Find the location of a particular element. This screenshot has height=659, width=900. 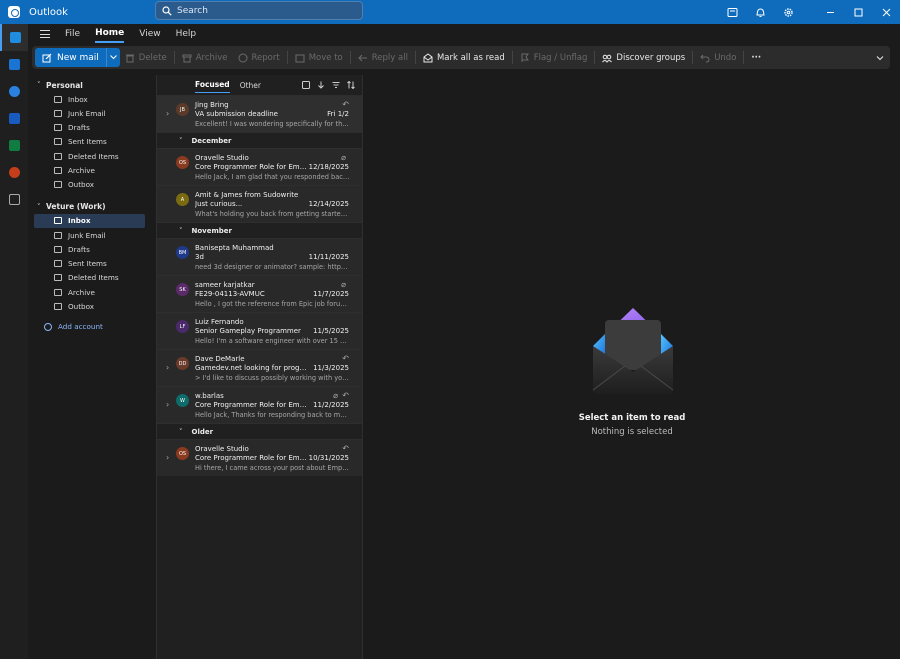

account-personal: ˅ Personal is located at coordinates (91, 85).